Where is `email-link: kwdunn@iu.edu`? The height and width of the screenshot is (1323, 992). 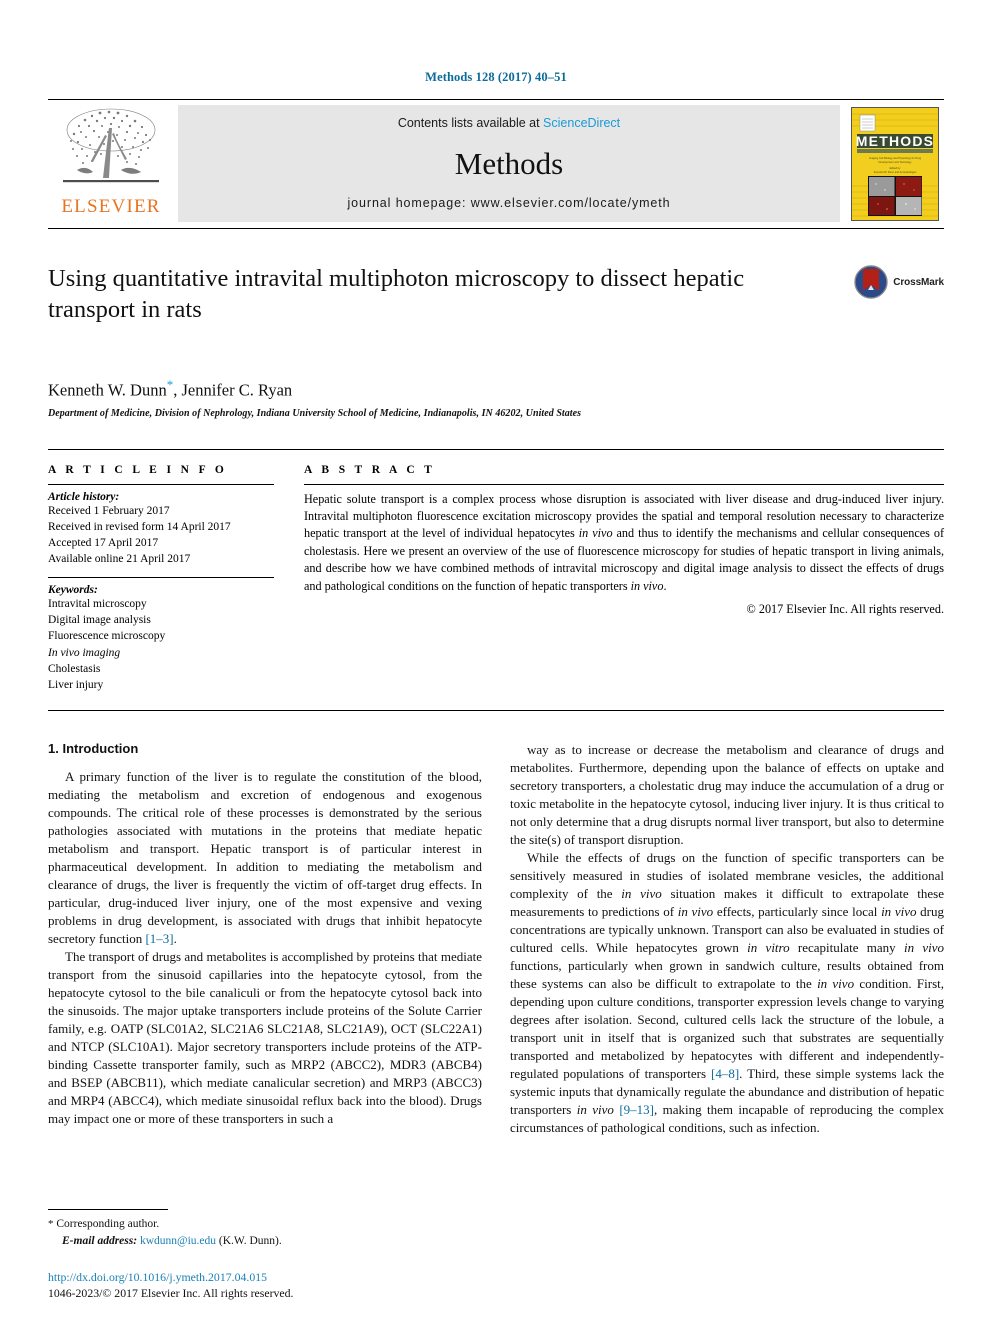 email-link: kwdunn@iu.edu is located at coordinates (178, 1241).